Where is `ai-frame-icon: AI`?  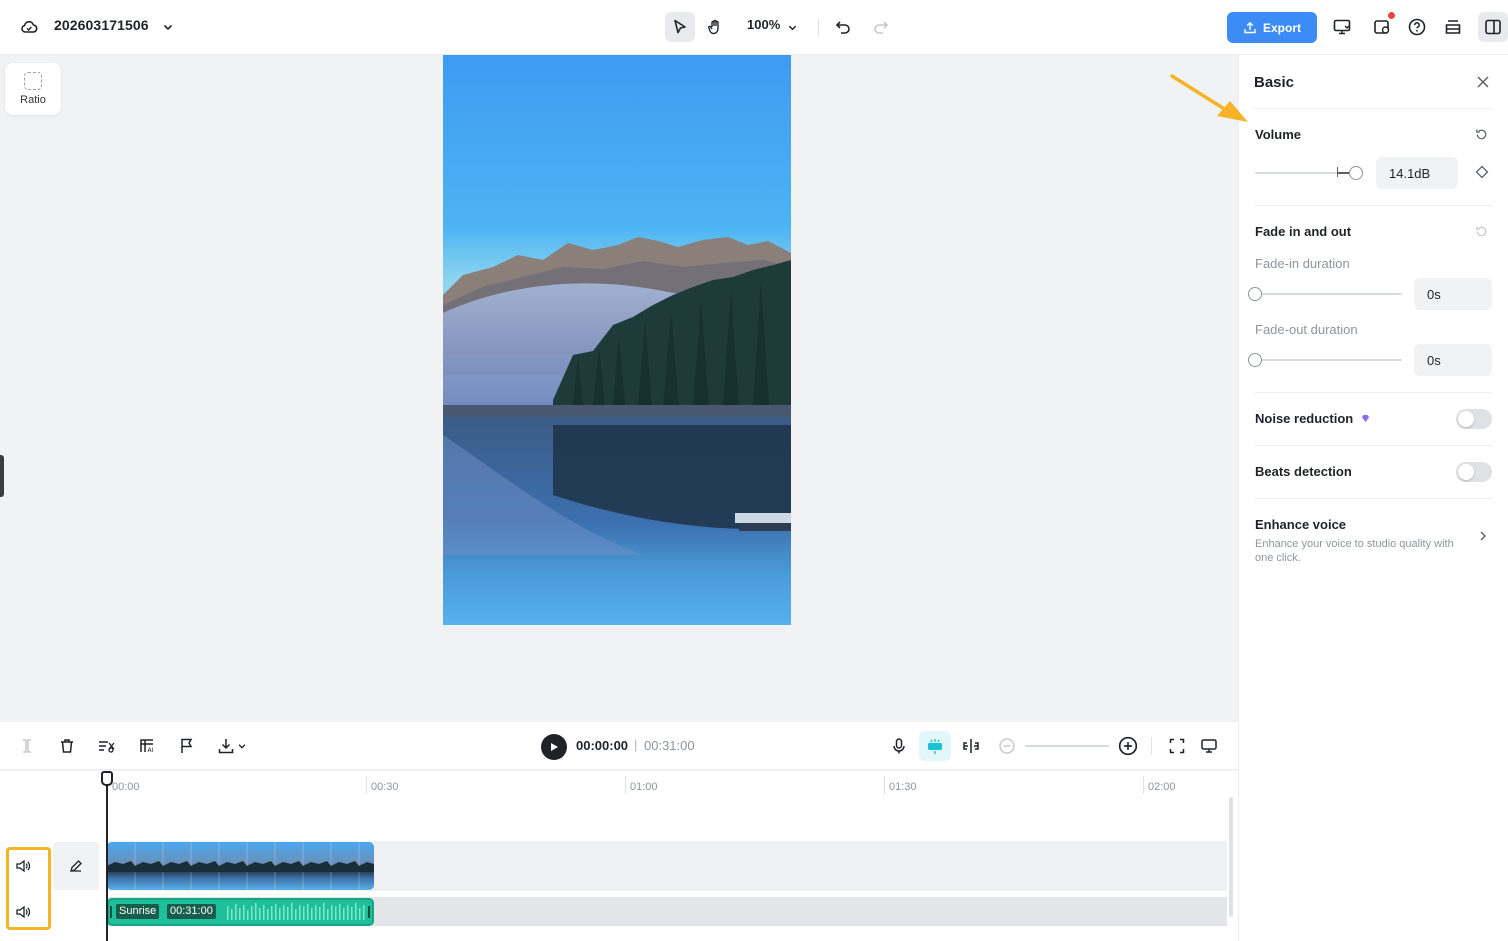
ai-frame-icon: AI is located at coordinates (147, 746).